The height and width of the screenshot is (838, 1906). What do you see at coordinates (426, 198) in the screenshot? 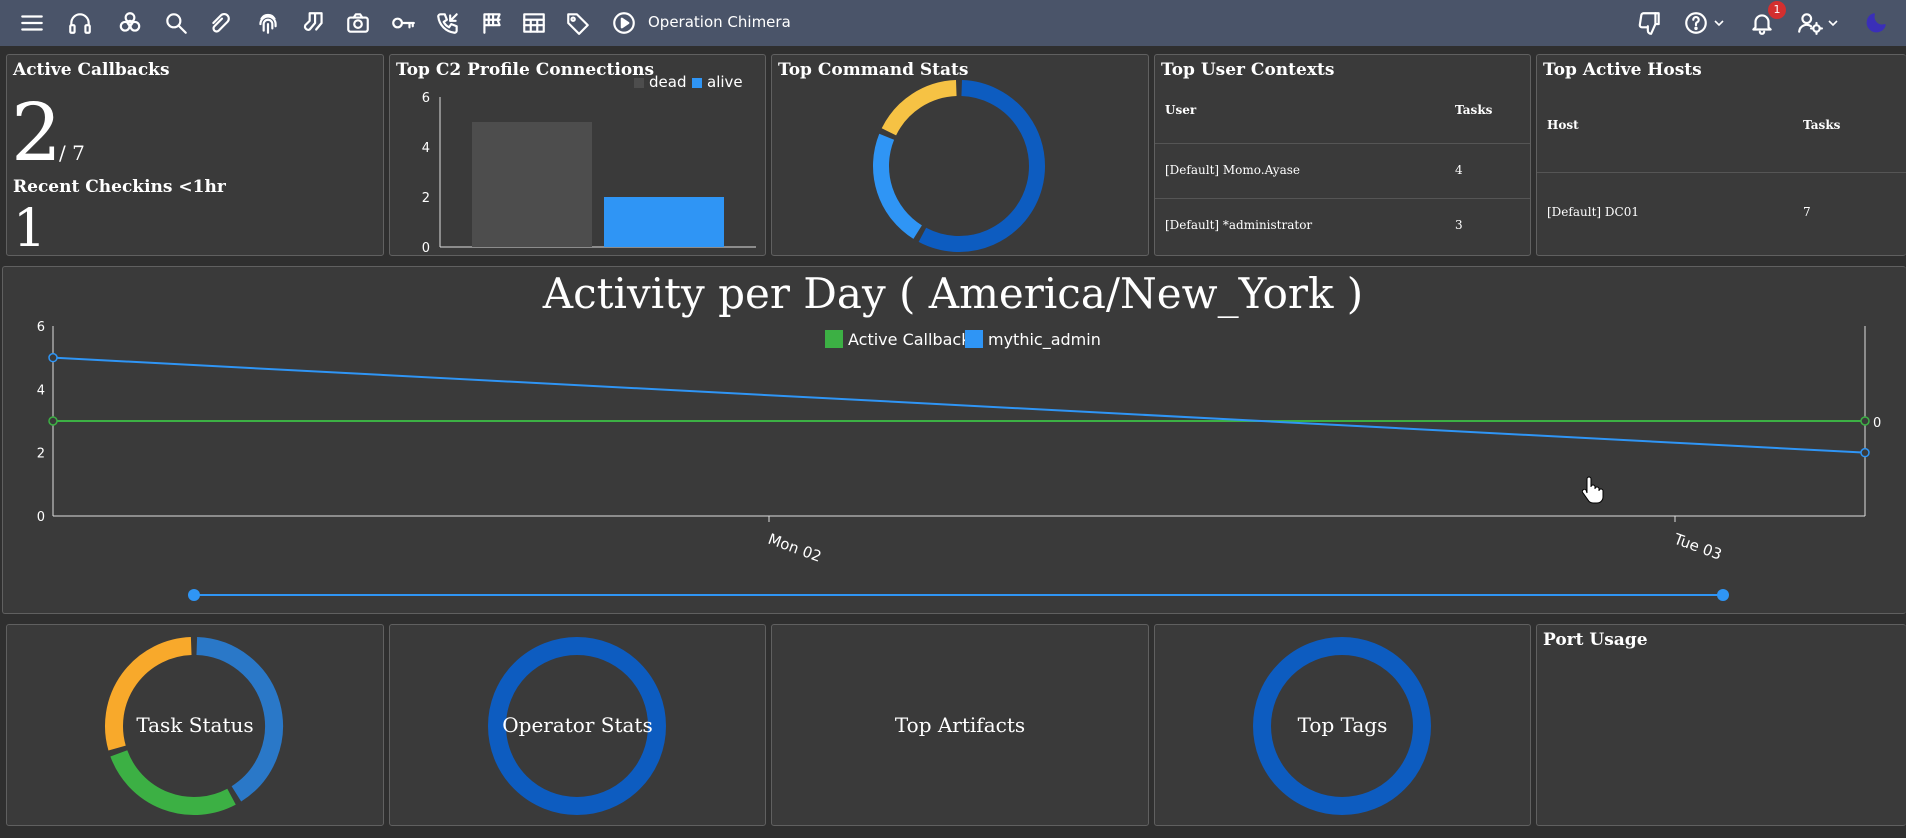
I see `c2-ytick-2: 2` at bounding box center [426, 198].